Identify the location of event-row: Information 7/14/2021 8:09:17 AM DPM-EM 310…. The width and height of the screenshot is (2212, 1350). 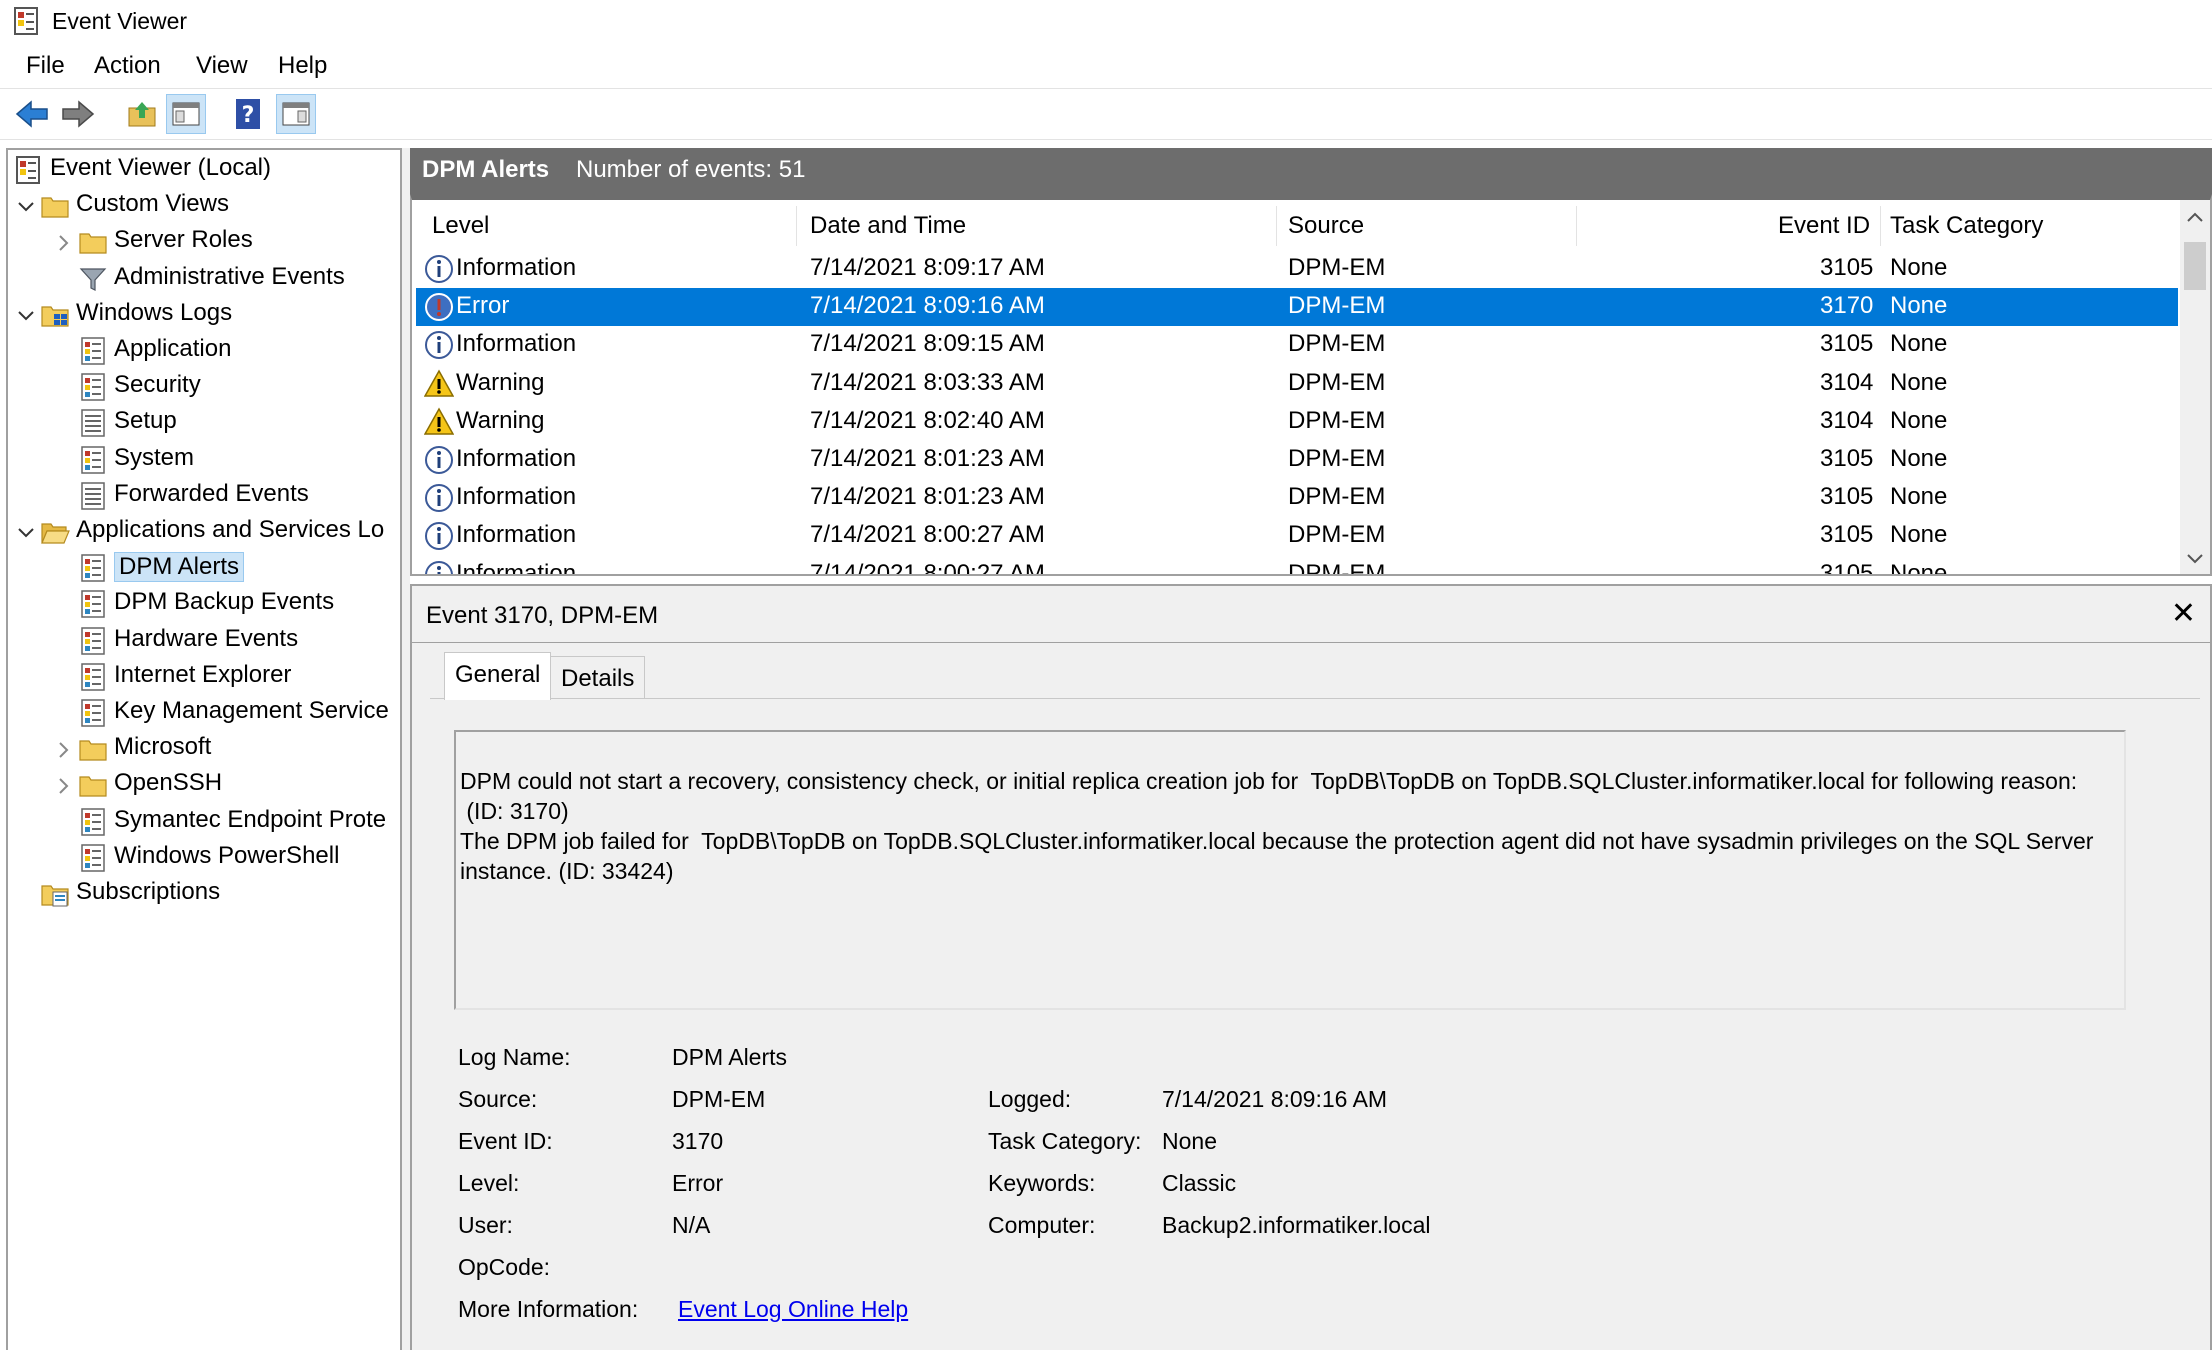
(1297, 269).